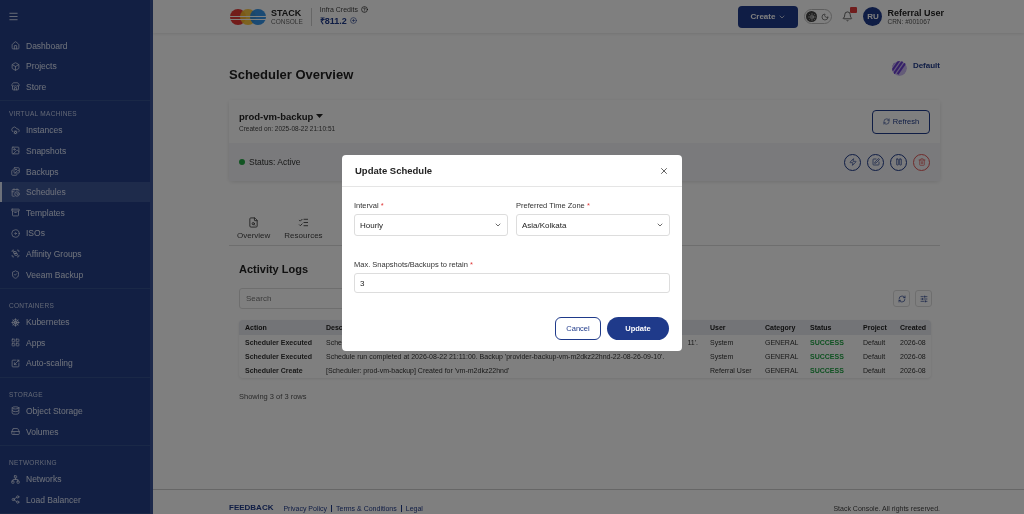 This screenshot has width=1024, height=514. Describe the element at coordinates (75, 322) in the screenshot. I see `sidebar-item: Kubernetes` at that location.